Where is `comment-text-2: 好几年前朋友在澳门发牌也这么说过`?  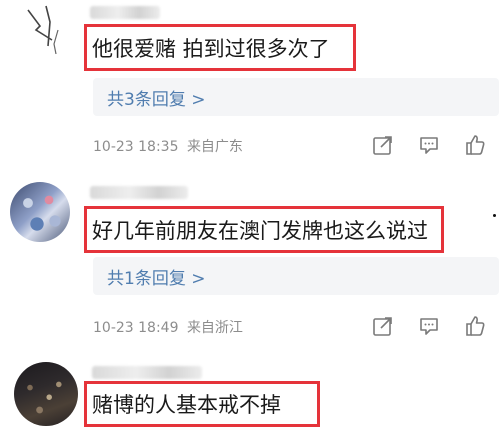 comment-text-2: 好几年前朋友在澳门发牌也这么说过 is located at coordinates (264, 229).